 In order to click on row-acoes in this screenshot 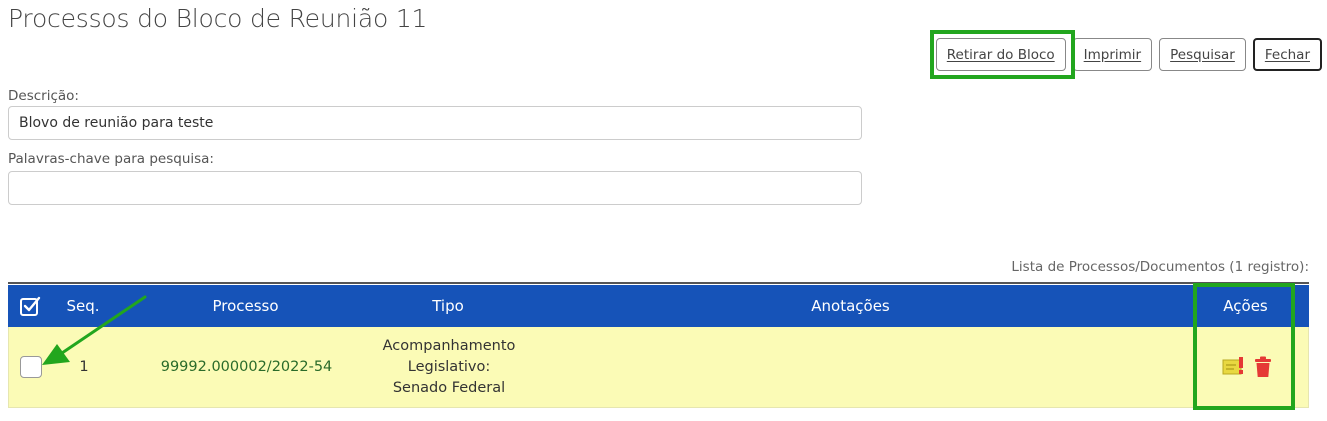, I will do `click(1246, 367)`.